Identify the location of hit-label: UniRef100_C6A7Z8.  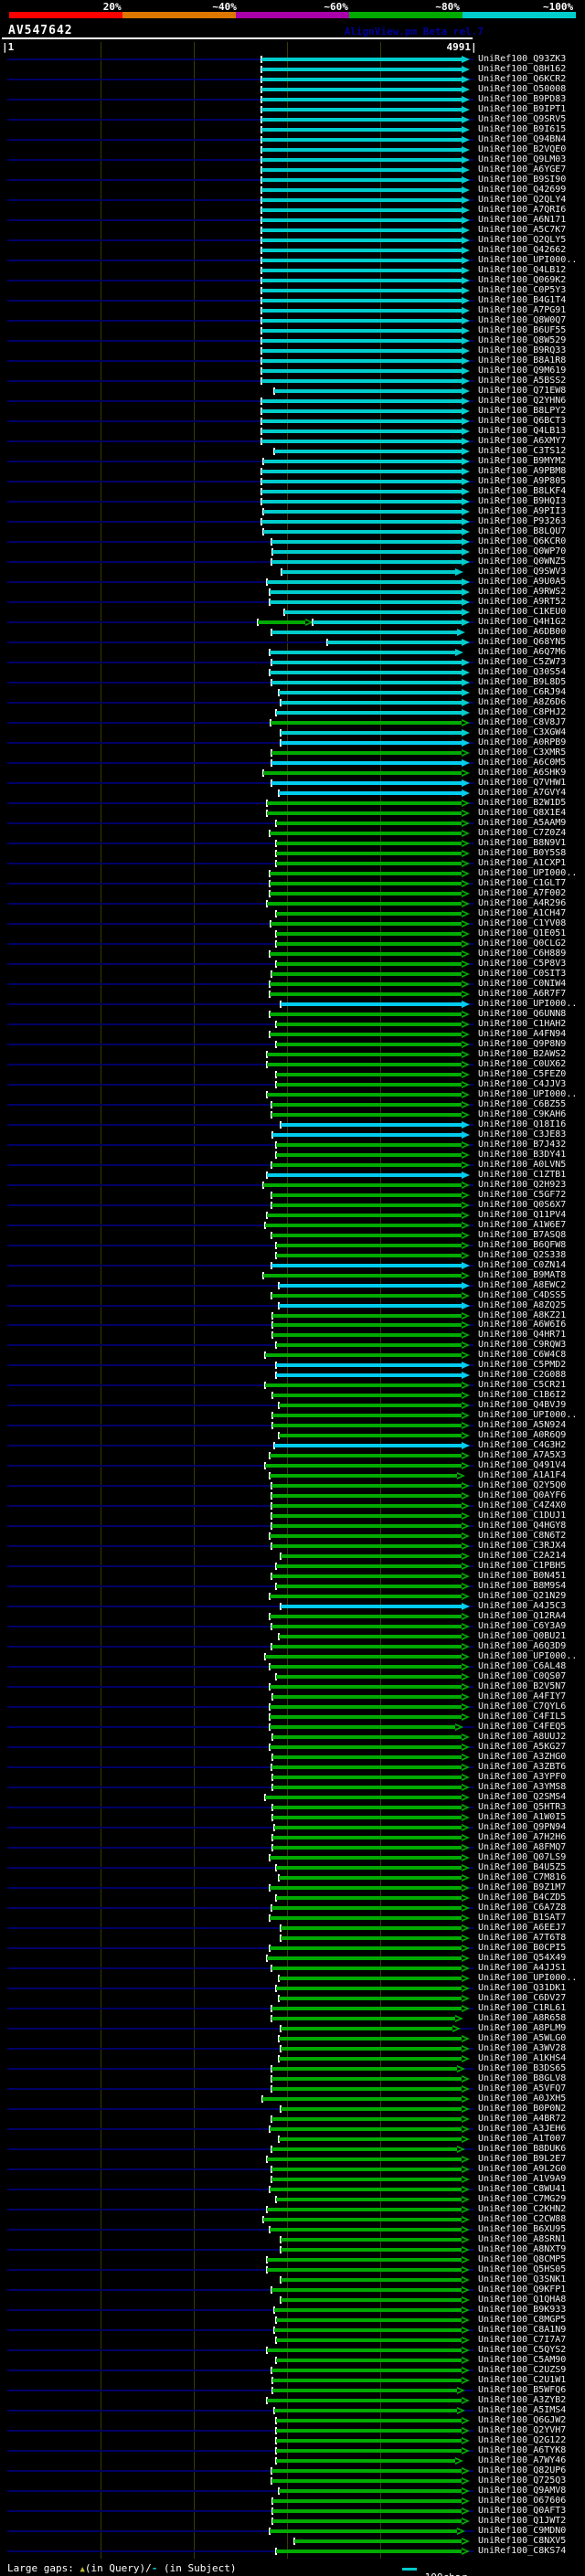
(522, 1908).